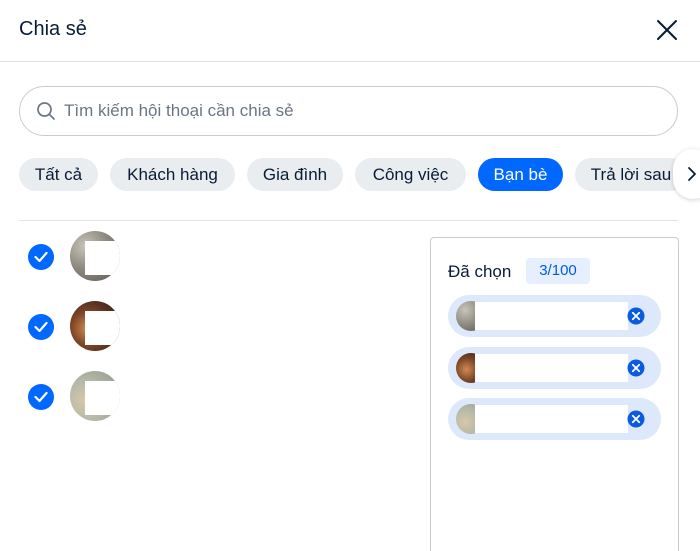 This screenshot has height=551, width=700. What do you see at coordinates (53, 29) in the screenshot?
I see `dialog-title: Chia sẻ` at bounding box center [53, 29].